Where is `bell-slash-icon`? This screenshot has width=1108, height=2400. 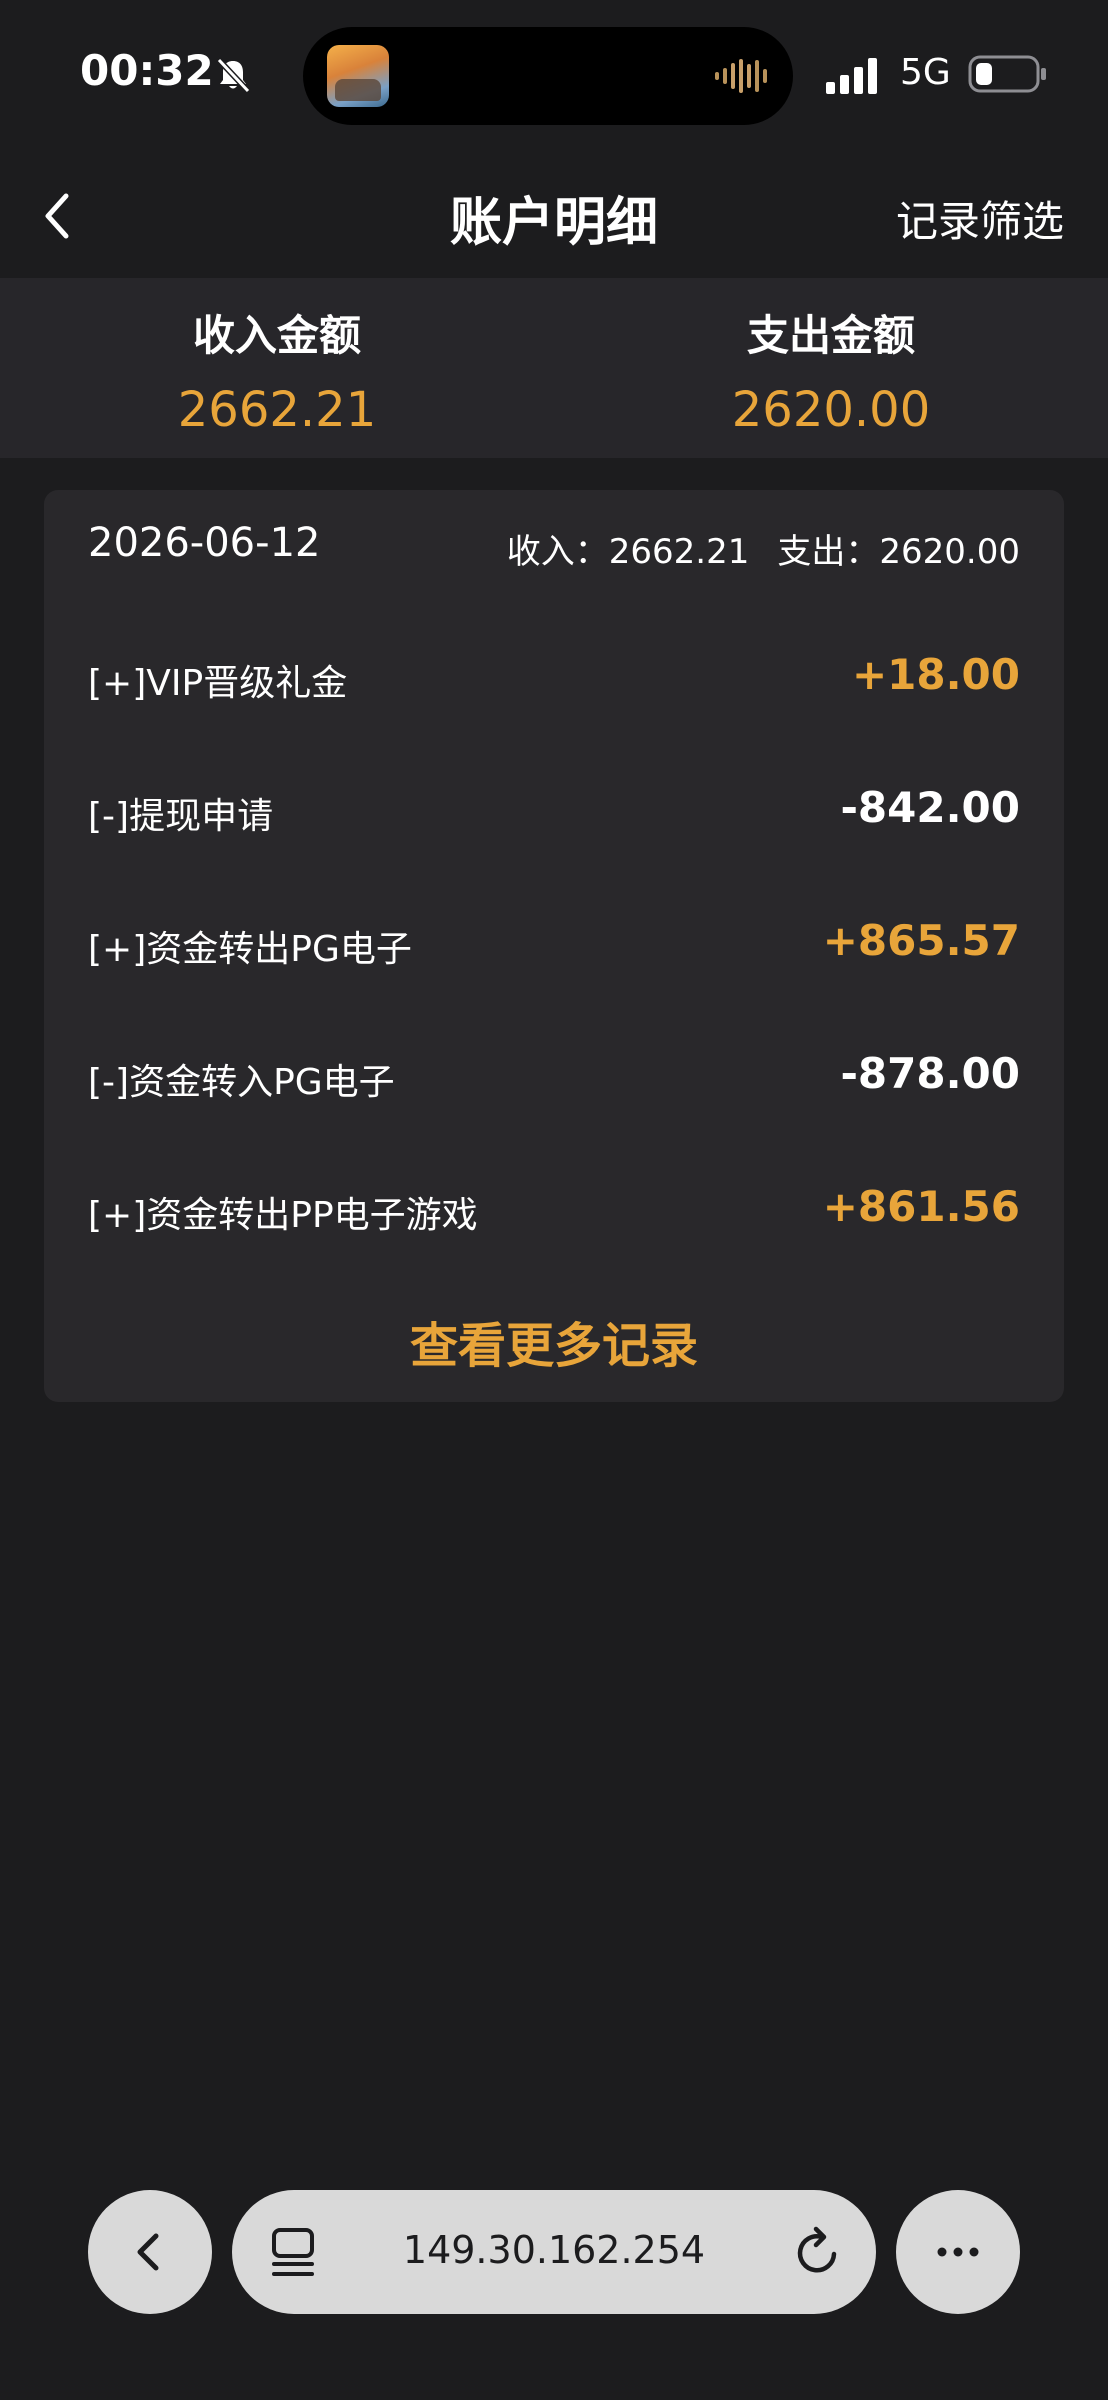 bell-slash-icon is located at coordinates (233, 75).